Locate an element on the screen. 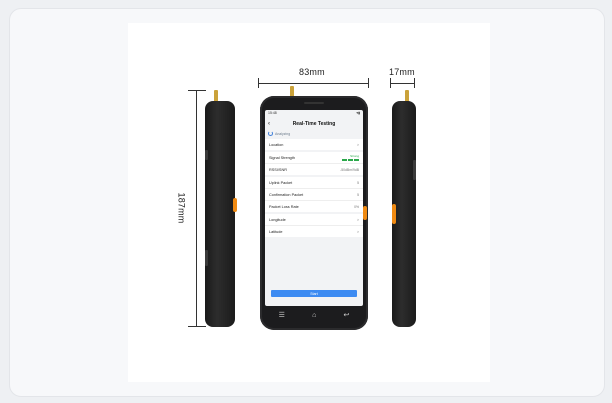  row-label: Longitude is located at coordinates (277, 219).